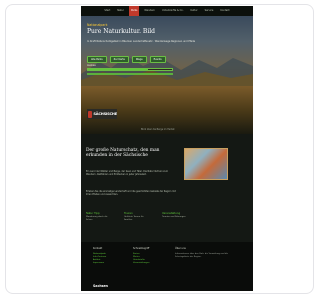  What do you see at coordinates (157, 59) in the screenshot?
I see `hero-button-events: Events` at bounding box center [157, 59].